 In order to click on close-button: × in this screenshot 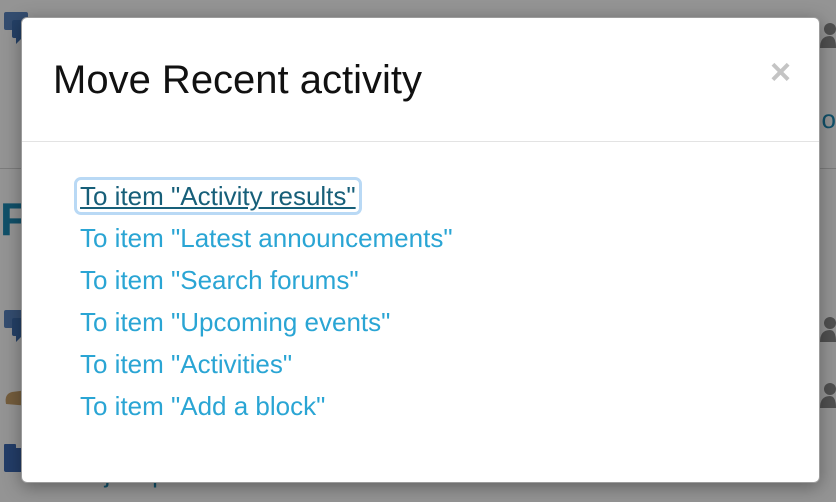, I will do `click(780, 72)`.